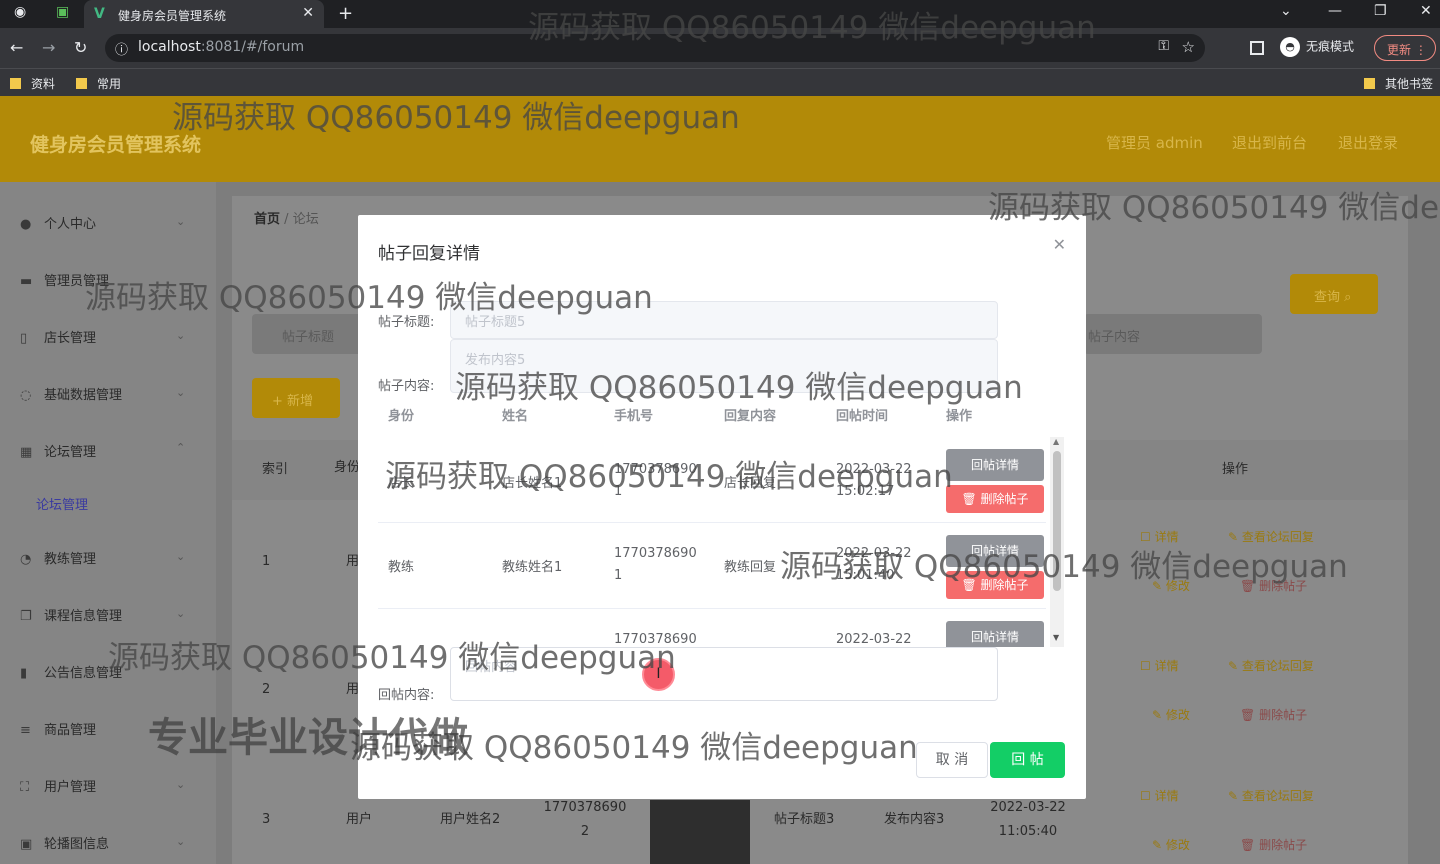 The width and height of the screenshot is (1440, 864). I want to click on bookmark-folder: 常用, so click(98, 83).